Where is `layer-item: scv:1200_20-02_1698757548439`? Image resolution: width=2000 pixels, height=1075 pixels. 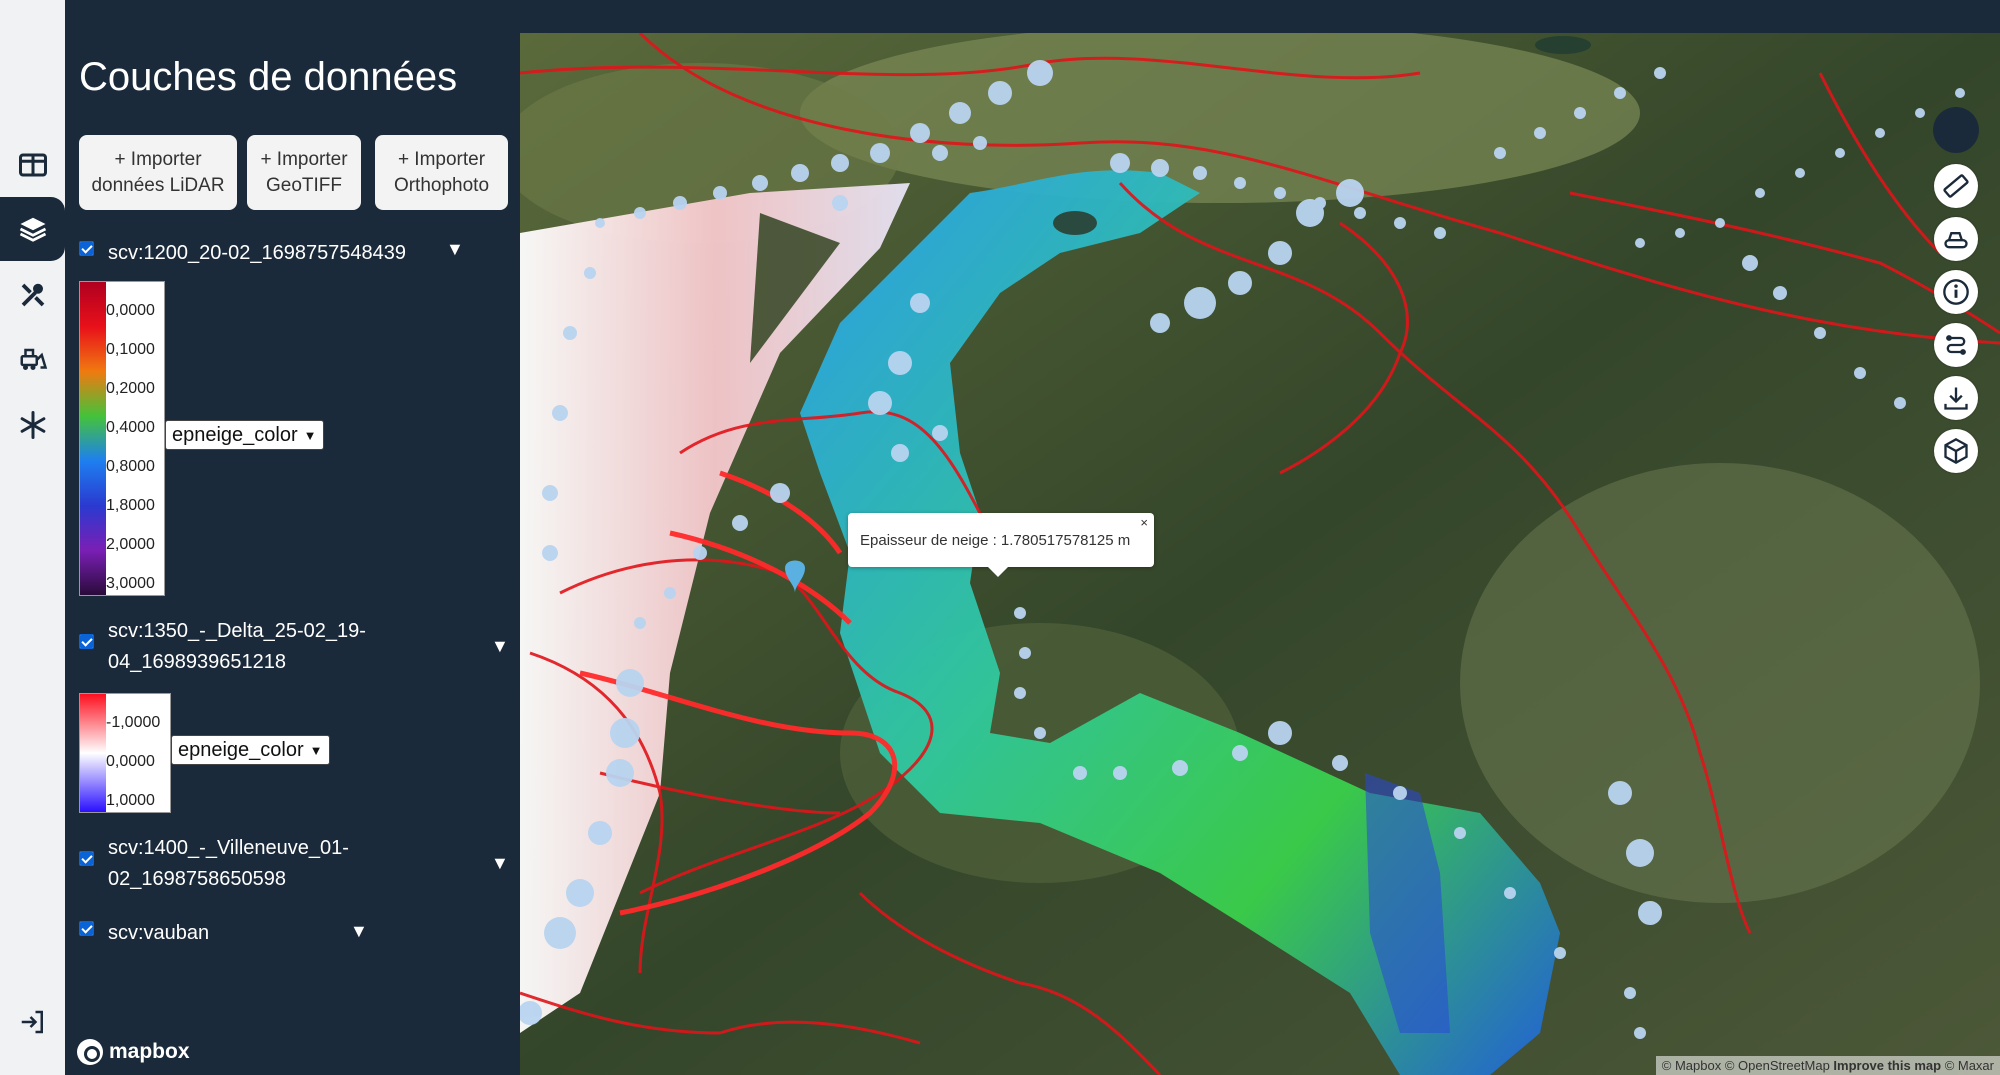
layer-item: scv:1200_20-02_1698757548439 is located at coordinates (242, 253).